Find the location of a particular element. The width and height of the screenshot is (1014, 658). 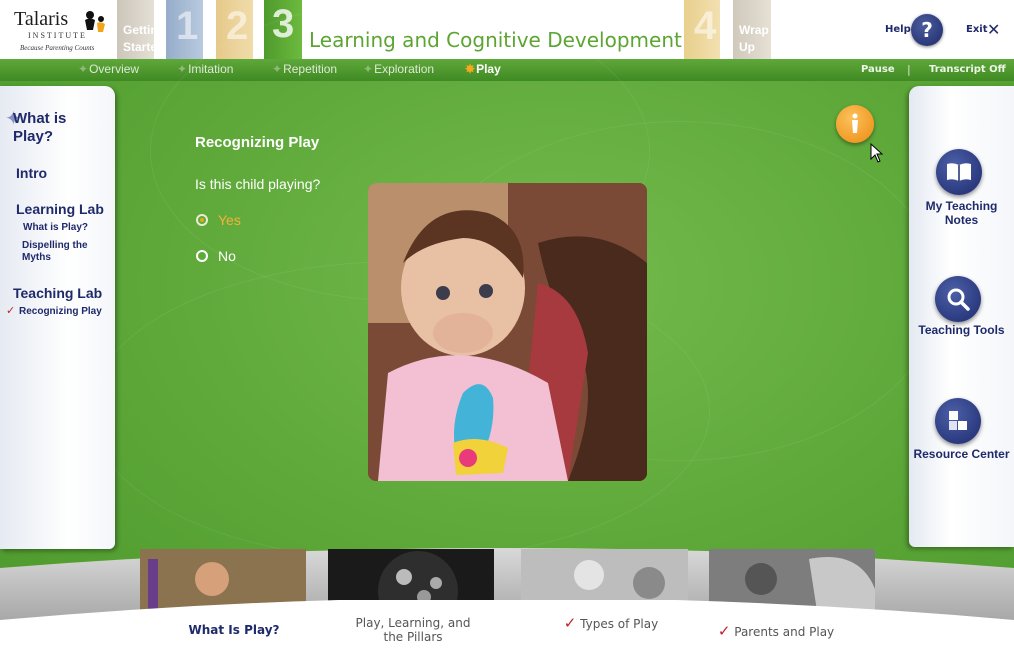

video-player is located at coordinates (507, 332).